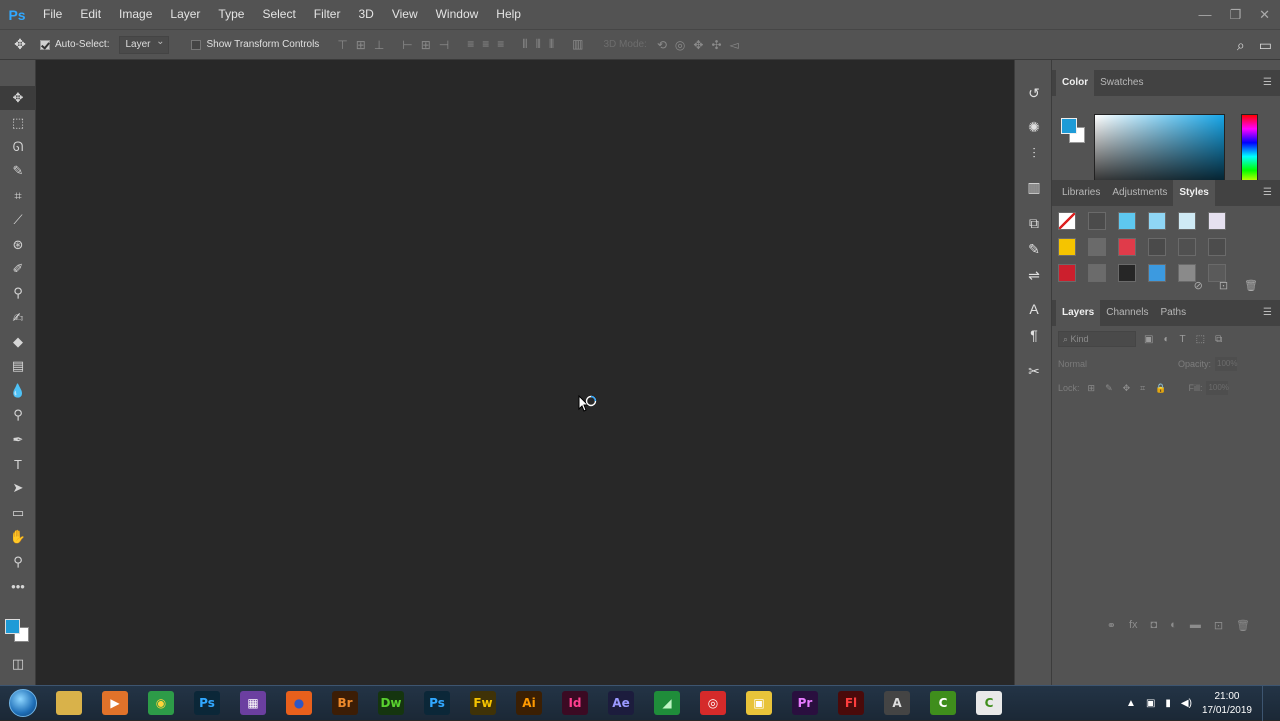  I want to click on distribute-right-icon: ⦀, so click(551, 44).